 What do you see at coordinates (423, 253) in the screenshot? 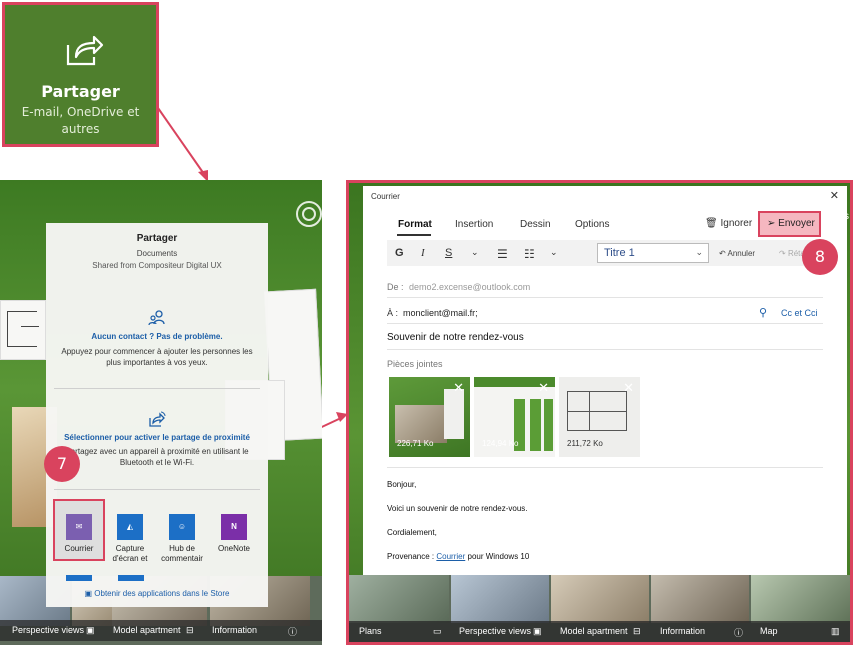
I see `italic-button: I` at bounding box center [423, 253].